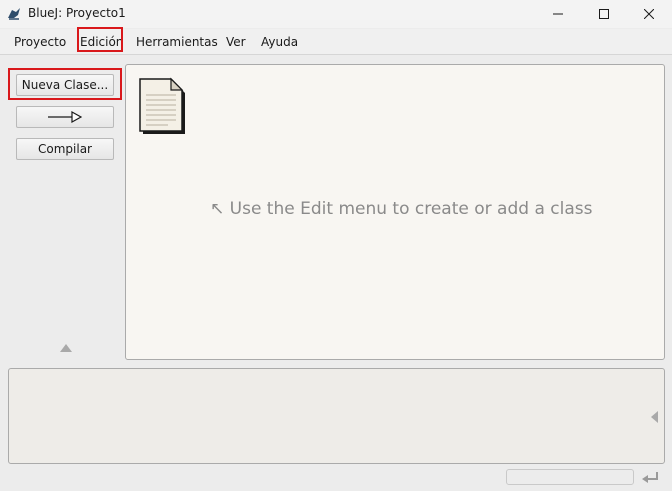  I want to click on compile-button: Compilar, so click(65, 149).